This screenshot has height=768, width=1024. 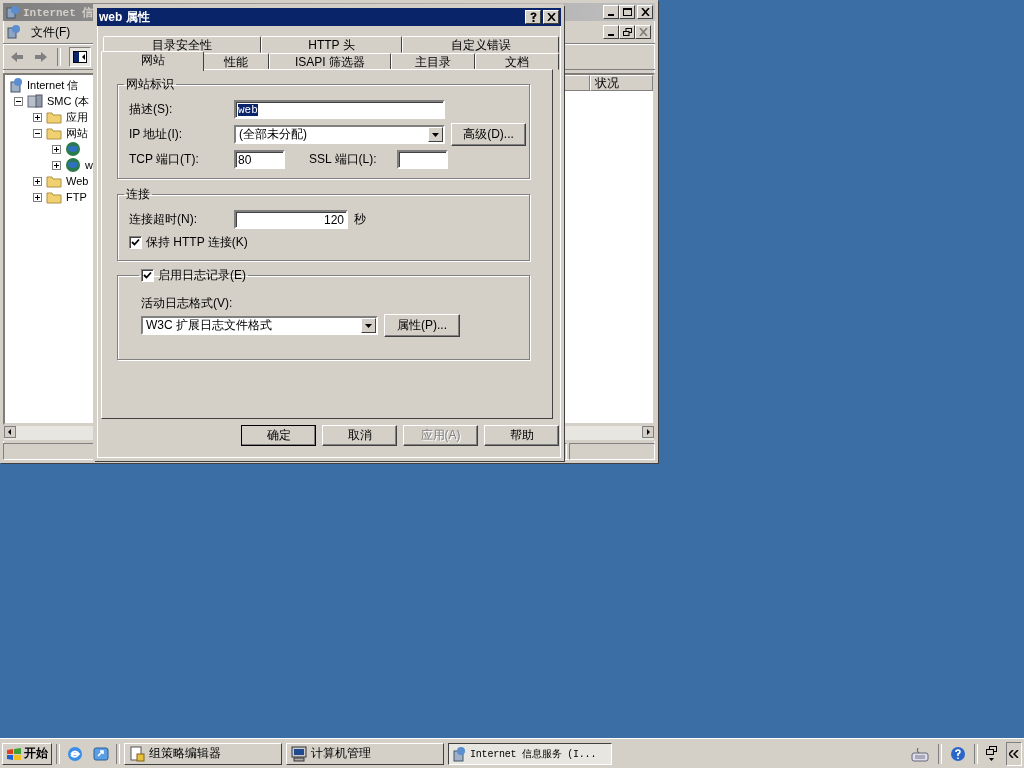 I want to click on timeout-field: 120, so click(x=291, y=219).